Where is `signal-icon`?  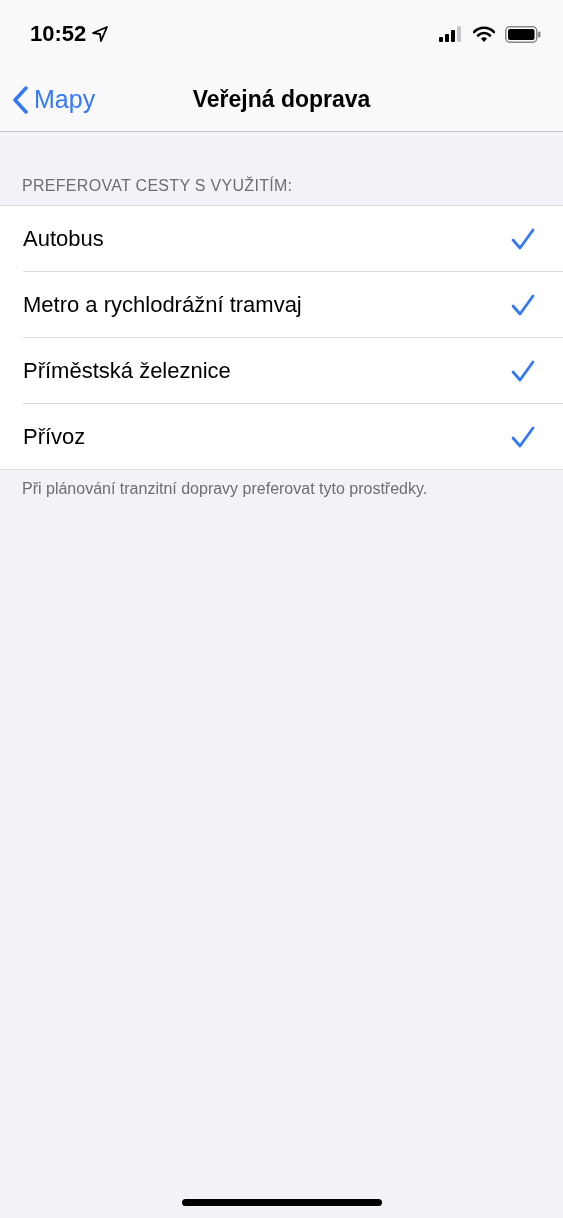
signal-icon is located at coordinates (451, 34).